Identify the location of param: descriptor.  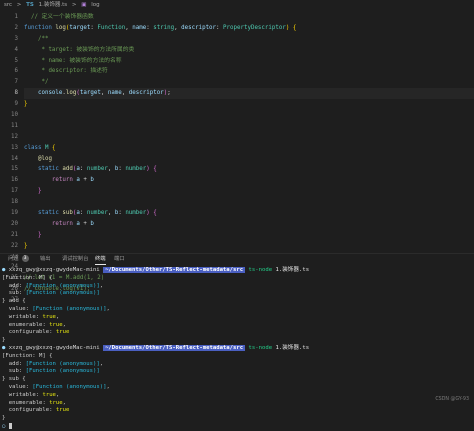
(199, 27).